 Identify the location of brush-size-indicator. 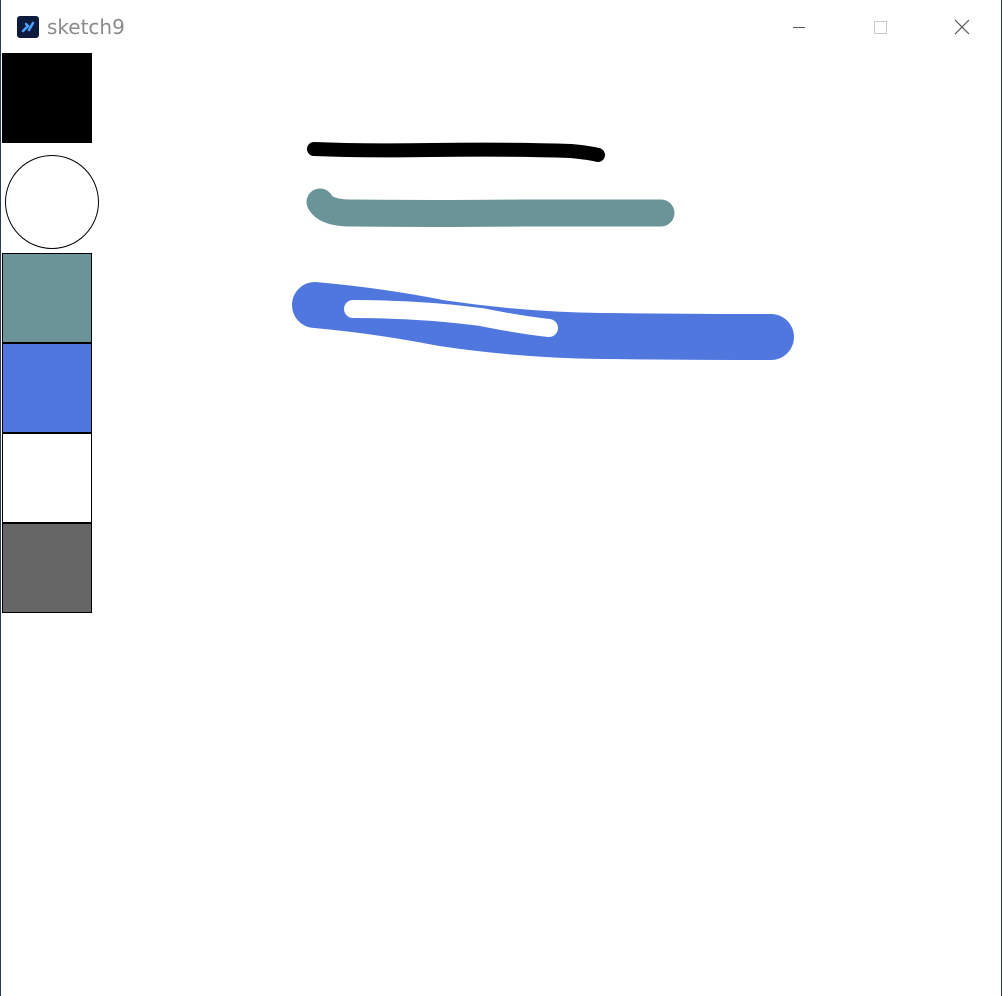
(52, 202).